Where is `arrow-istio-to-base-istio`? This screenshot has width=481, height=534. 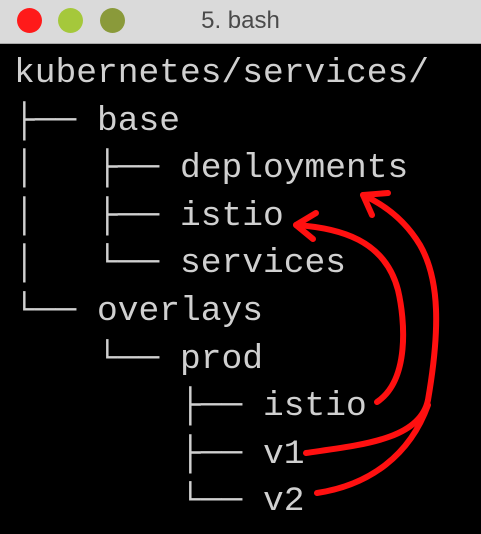 arrow-istio-to-base-istio is located at coordinates (350, 313).